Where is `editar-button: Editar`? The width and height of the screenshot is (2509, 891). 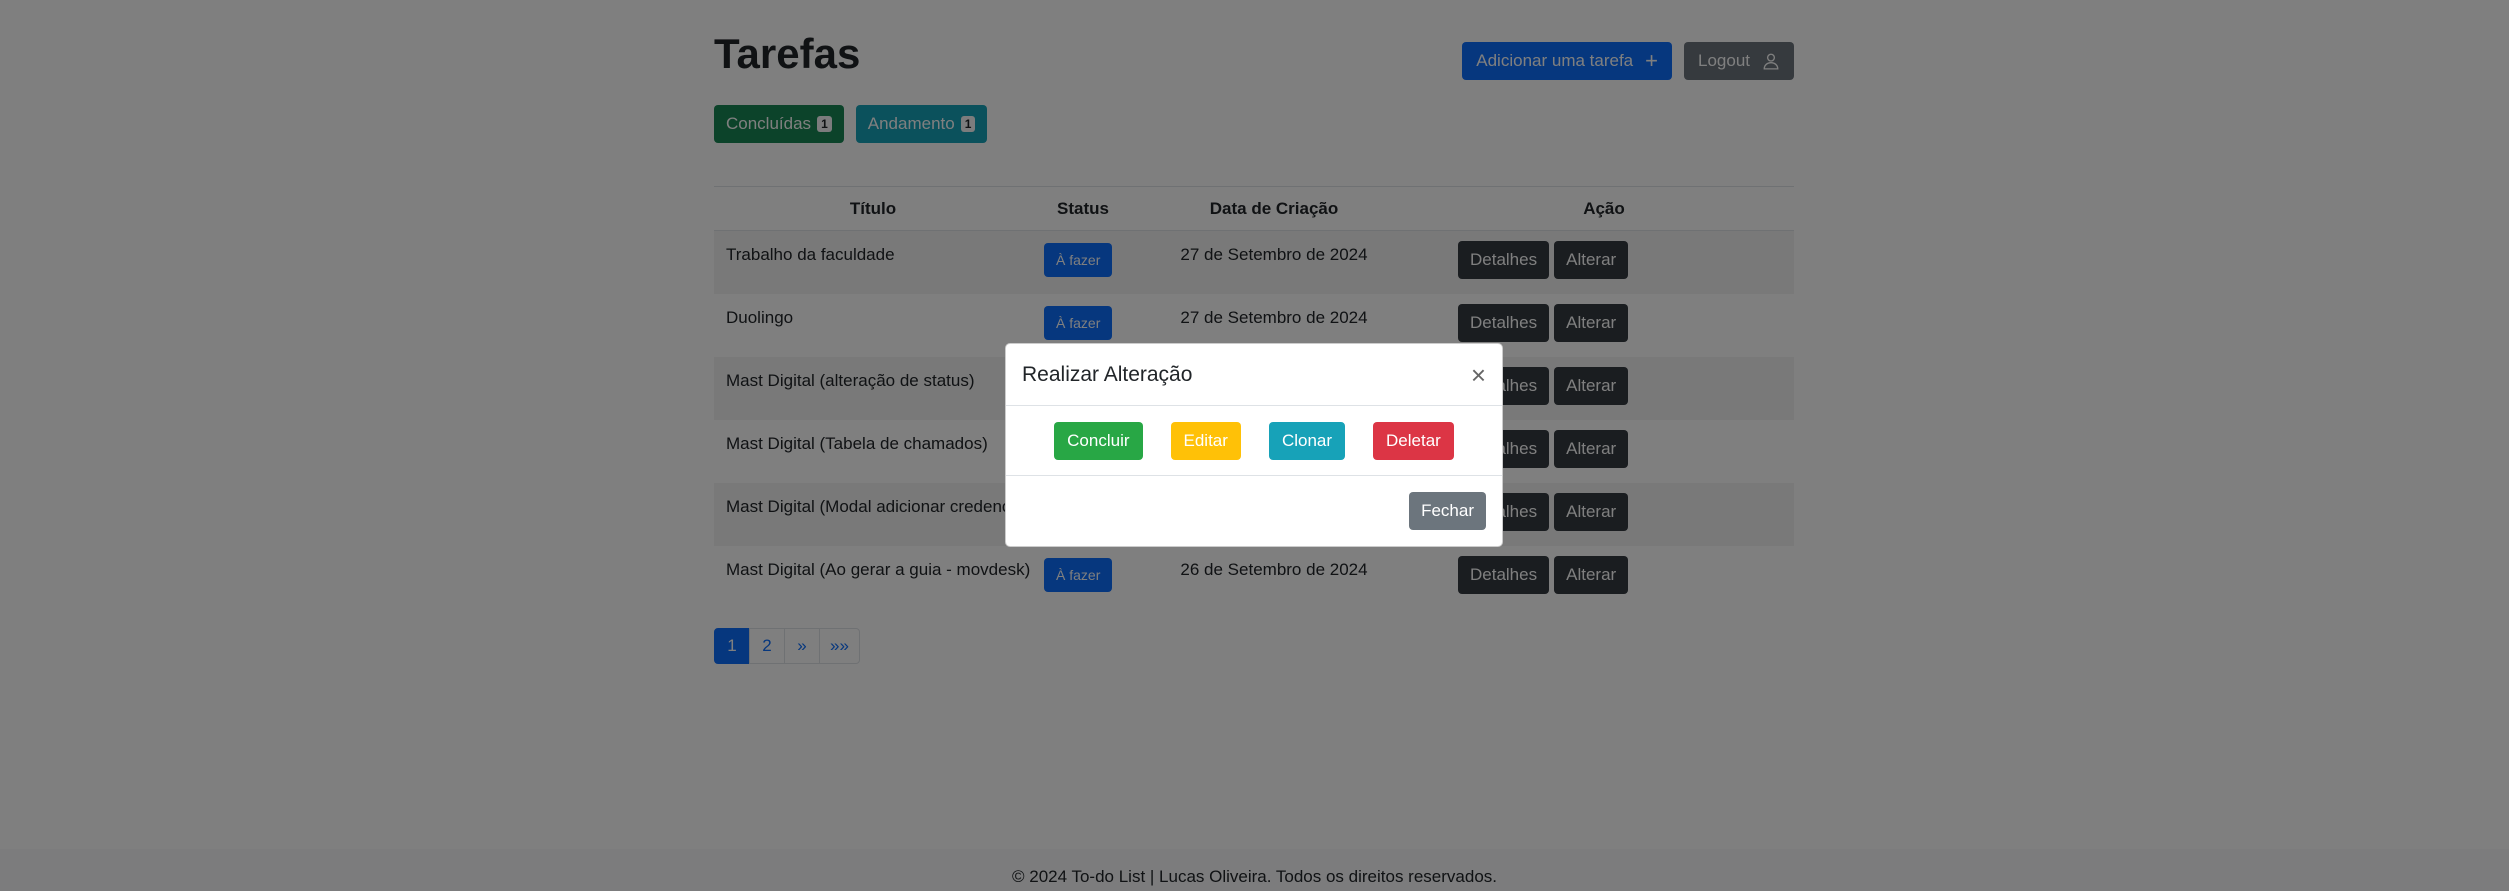 editar-button: Editar is located at coordinates (1205, 440).